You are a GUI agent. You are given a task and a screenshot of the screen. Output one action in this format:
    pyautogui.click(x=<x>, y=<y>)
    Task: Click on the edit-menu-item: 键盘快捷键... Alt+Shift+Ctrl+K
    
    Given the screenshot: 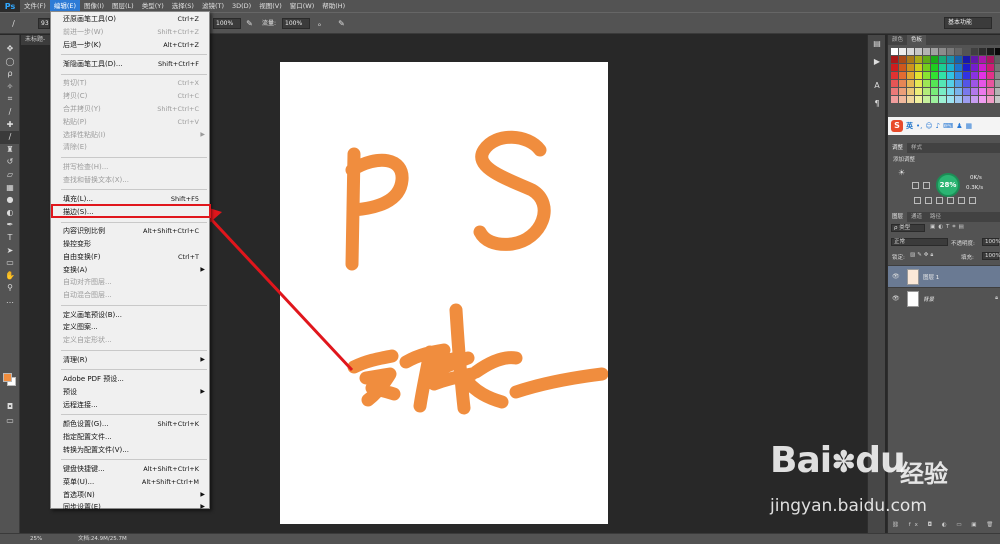 What is the action you would take?
    pyautogui.click(x=130, y=469)
    